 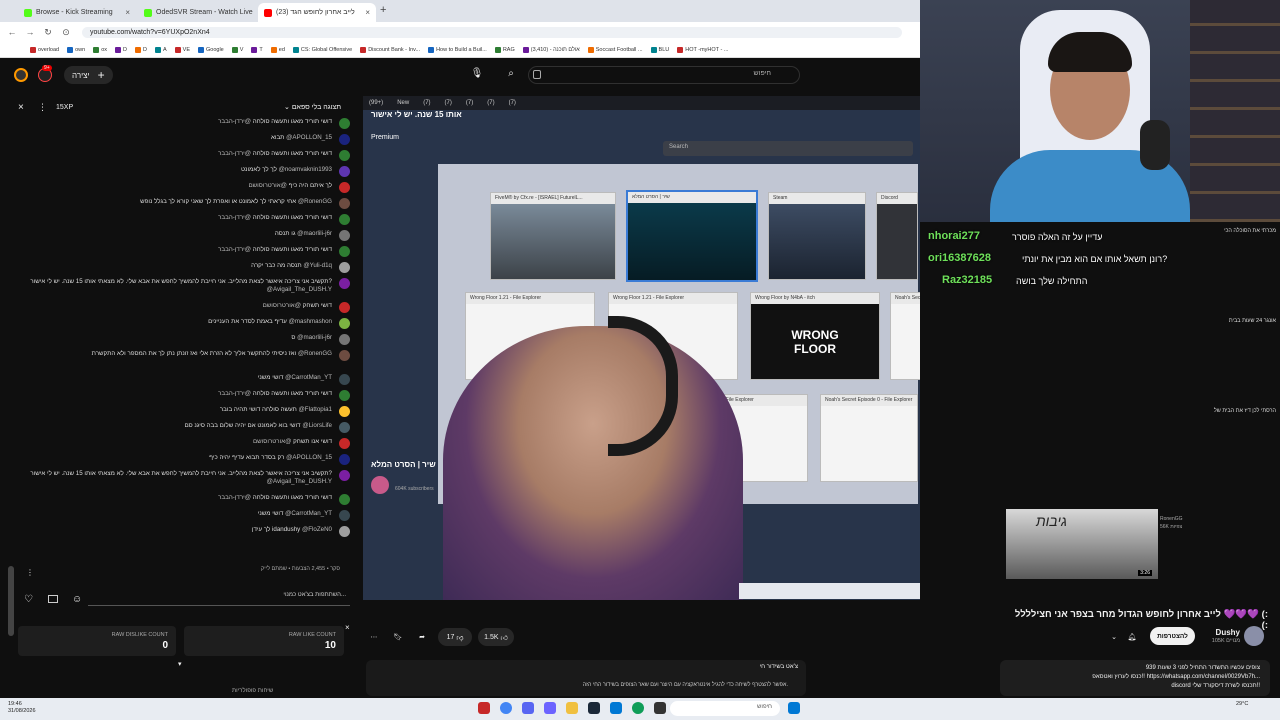 I want to click on weather-widget: 29°C, so click(x=1242, y=704).